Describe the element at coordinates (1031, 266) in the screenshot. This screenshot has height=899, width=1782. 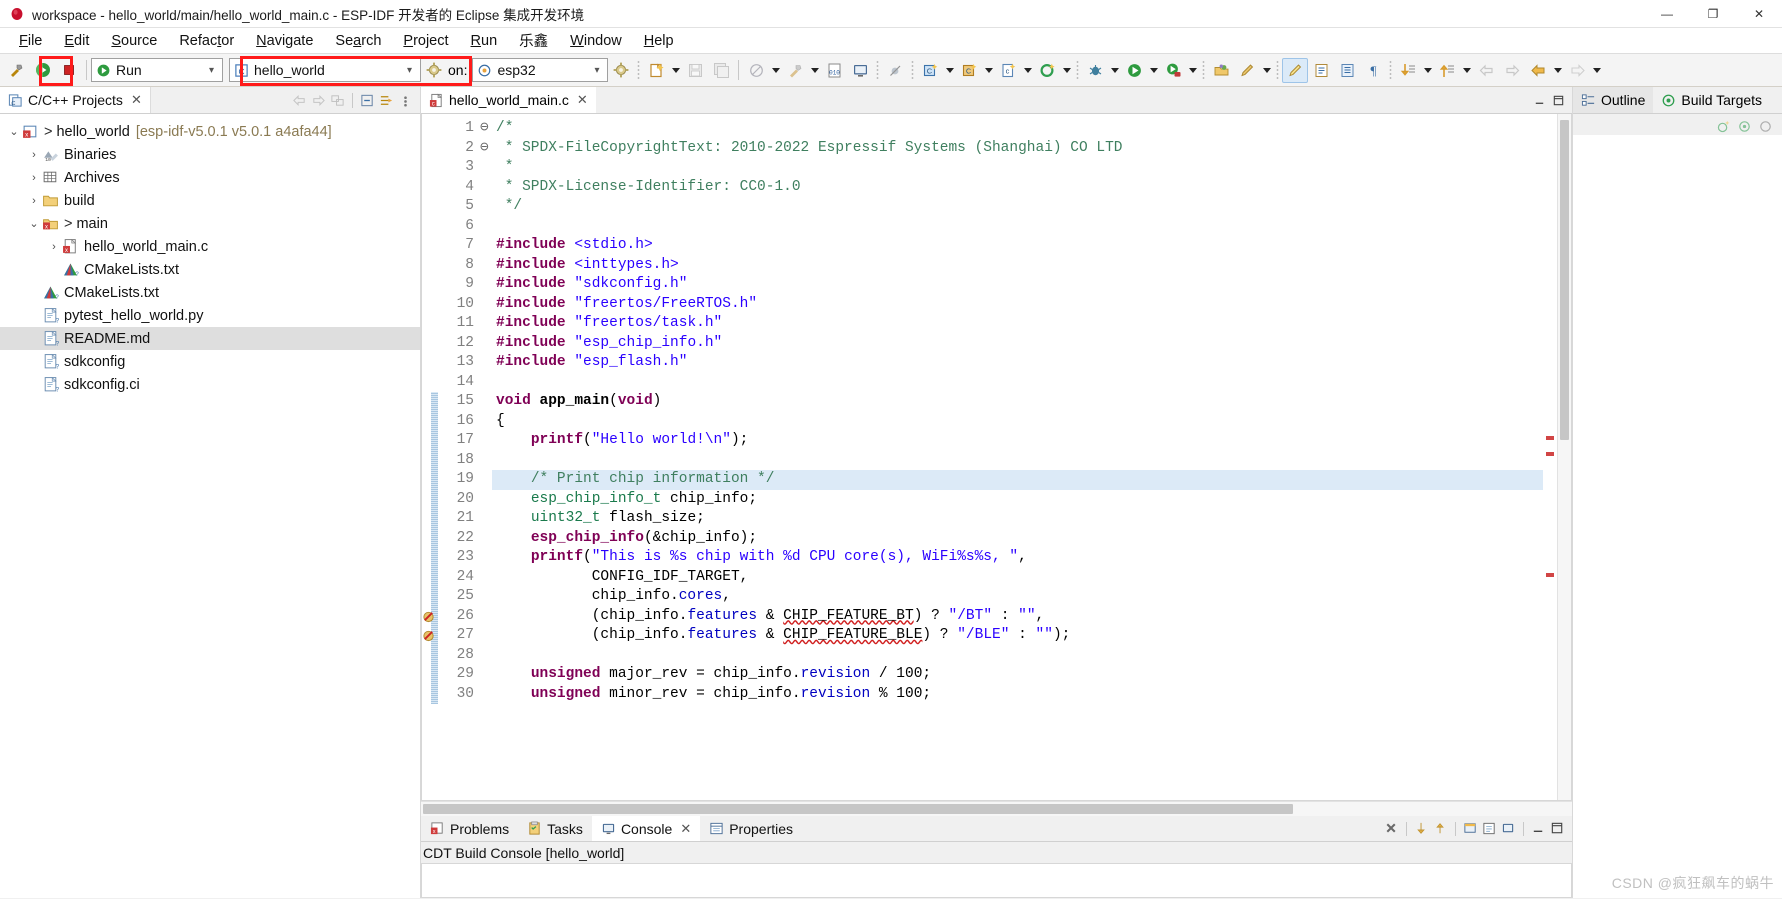
I see `code-line: #include <inttypes.h>` at that location.